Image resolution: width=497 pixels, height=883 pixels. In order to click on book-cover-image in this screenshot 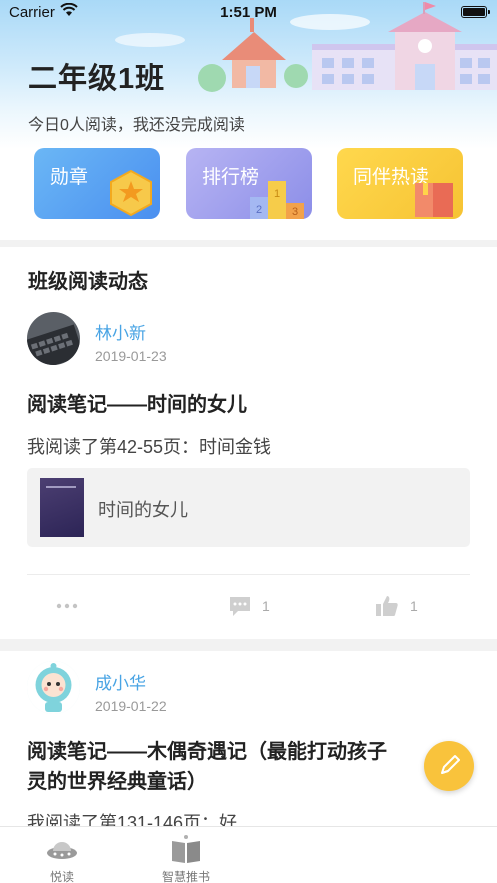, I will do `click(62, 507)`.